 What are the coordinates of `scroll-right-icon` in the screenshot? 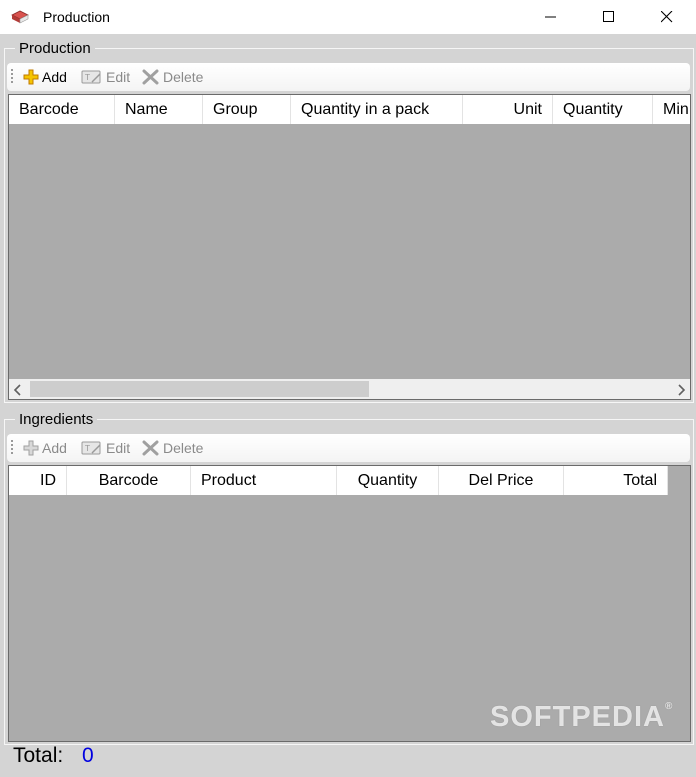 It's located at (681, 391).